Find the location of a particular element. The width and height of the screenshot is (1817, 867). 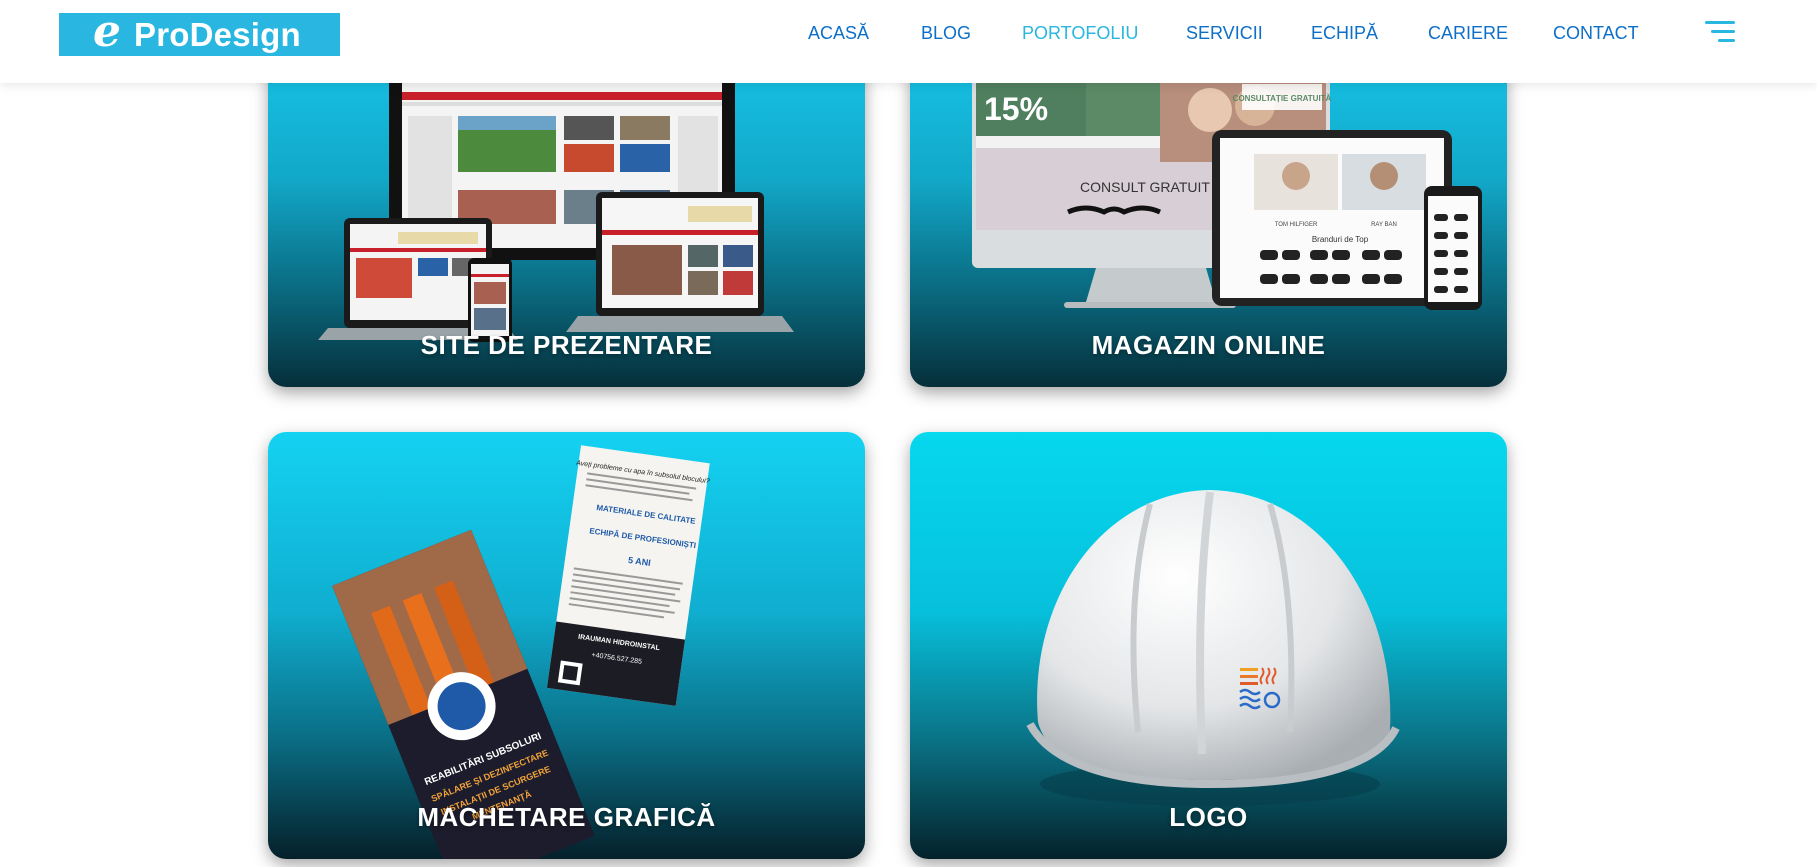

nav-item-contact: CONTACT is located at coordinates (1596, 33).